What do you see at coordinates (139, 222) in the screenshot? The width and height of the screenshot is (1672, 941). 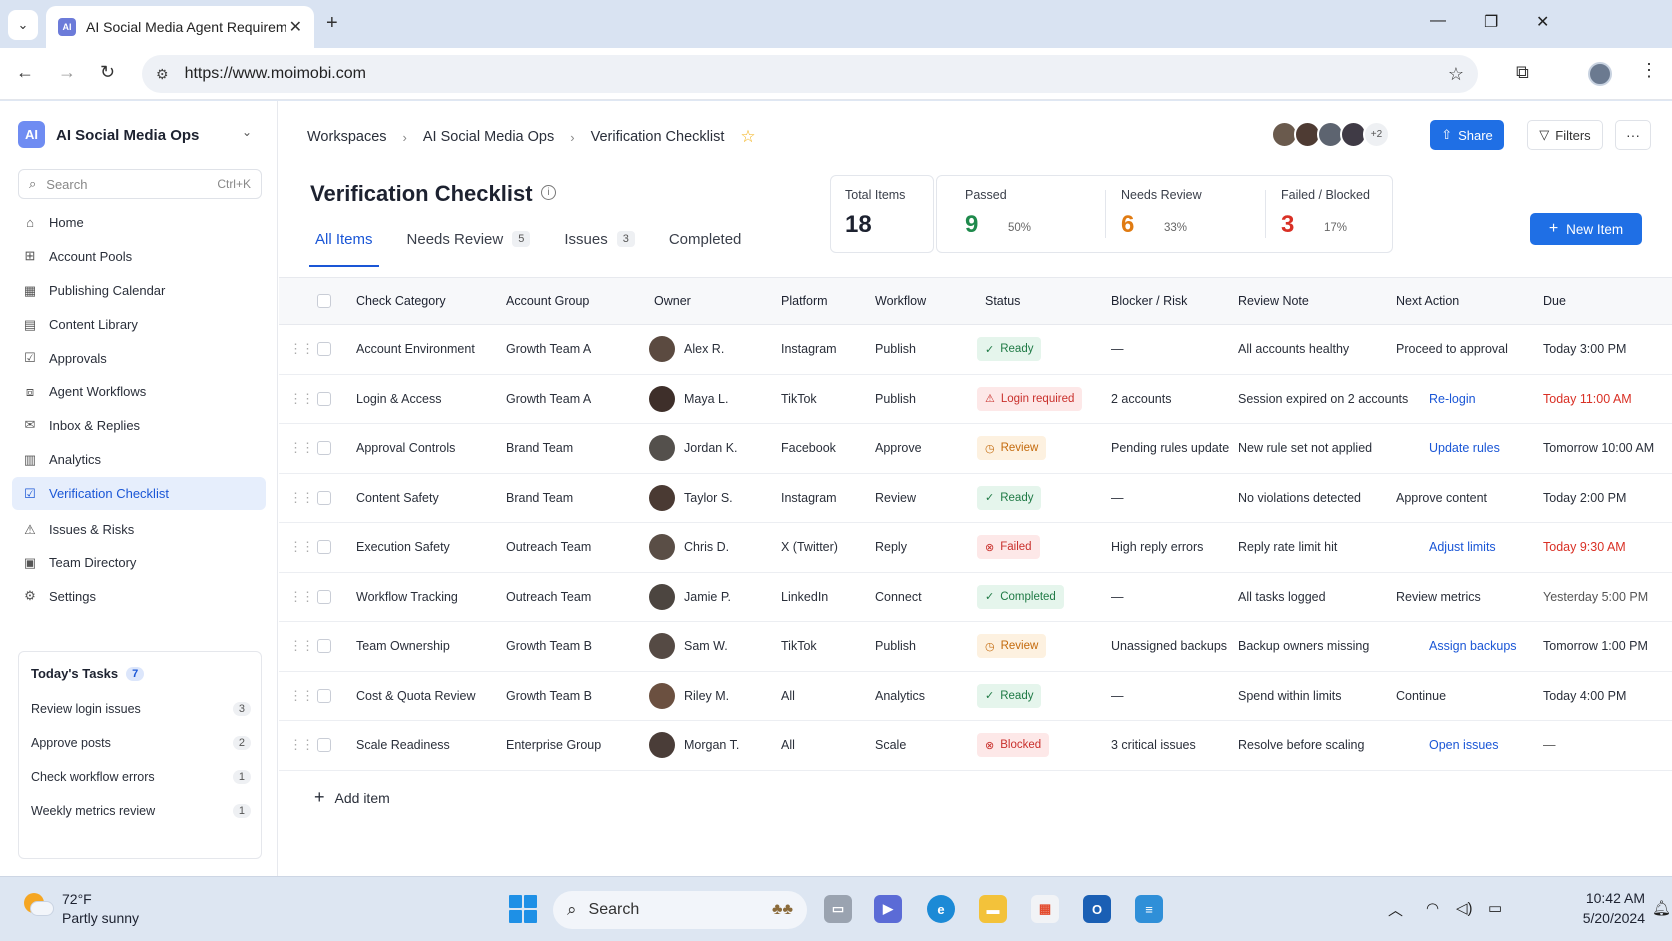 I see `sidebar-item-home: ⌂ Home` at bounding box center [139, 222].